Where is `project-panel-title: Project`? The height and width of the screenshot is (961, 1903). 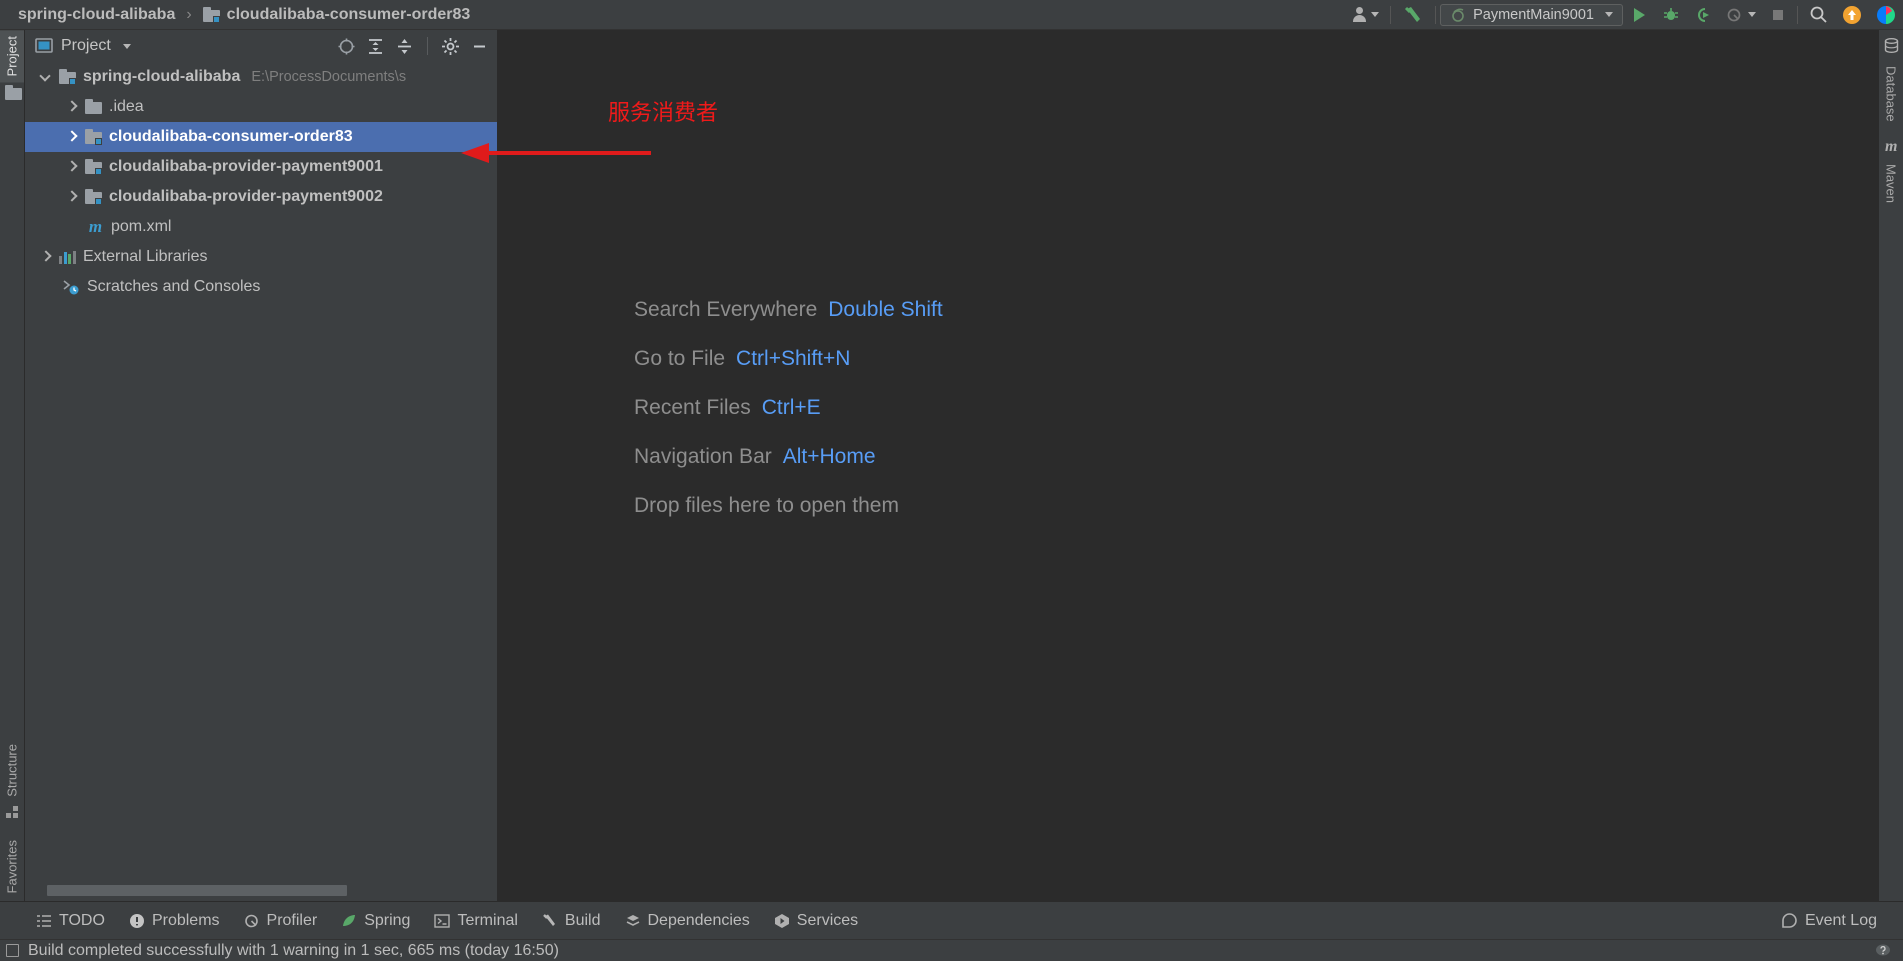 project-panel-title: Project is located at coordinates (86, 45).